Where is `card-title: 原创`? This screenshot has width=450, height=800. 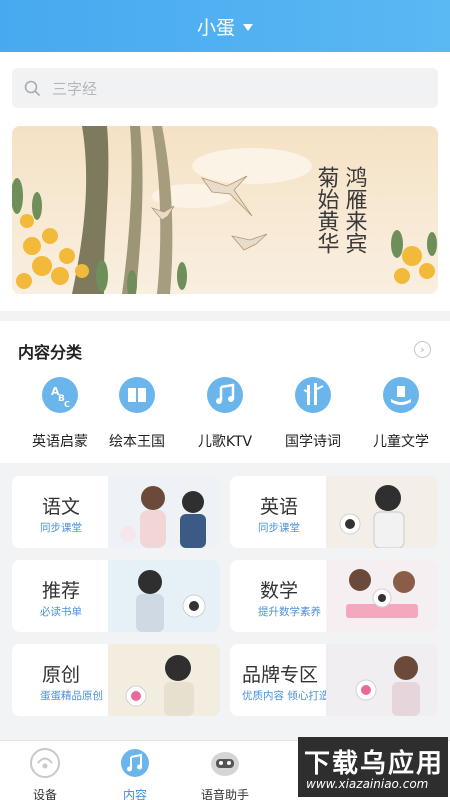 card-title: 原创 is located at coordinates (61, 675).